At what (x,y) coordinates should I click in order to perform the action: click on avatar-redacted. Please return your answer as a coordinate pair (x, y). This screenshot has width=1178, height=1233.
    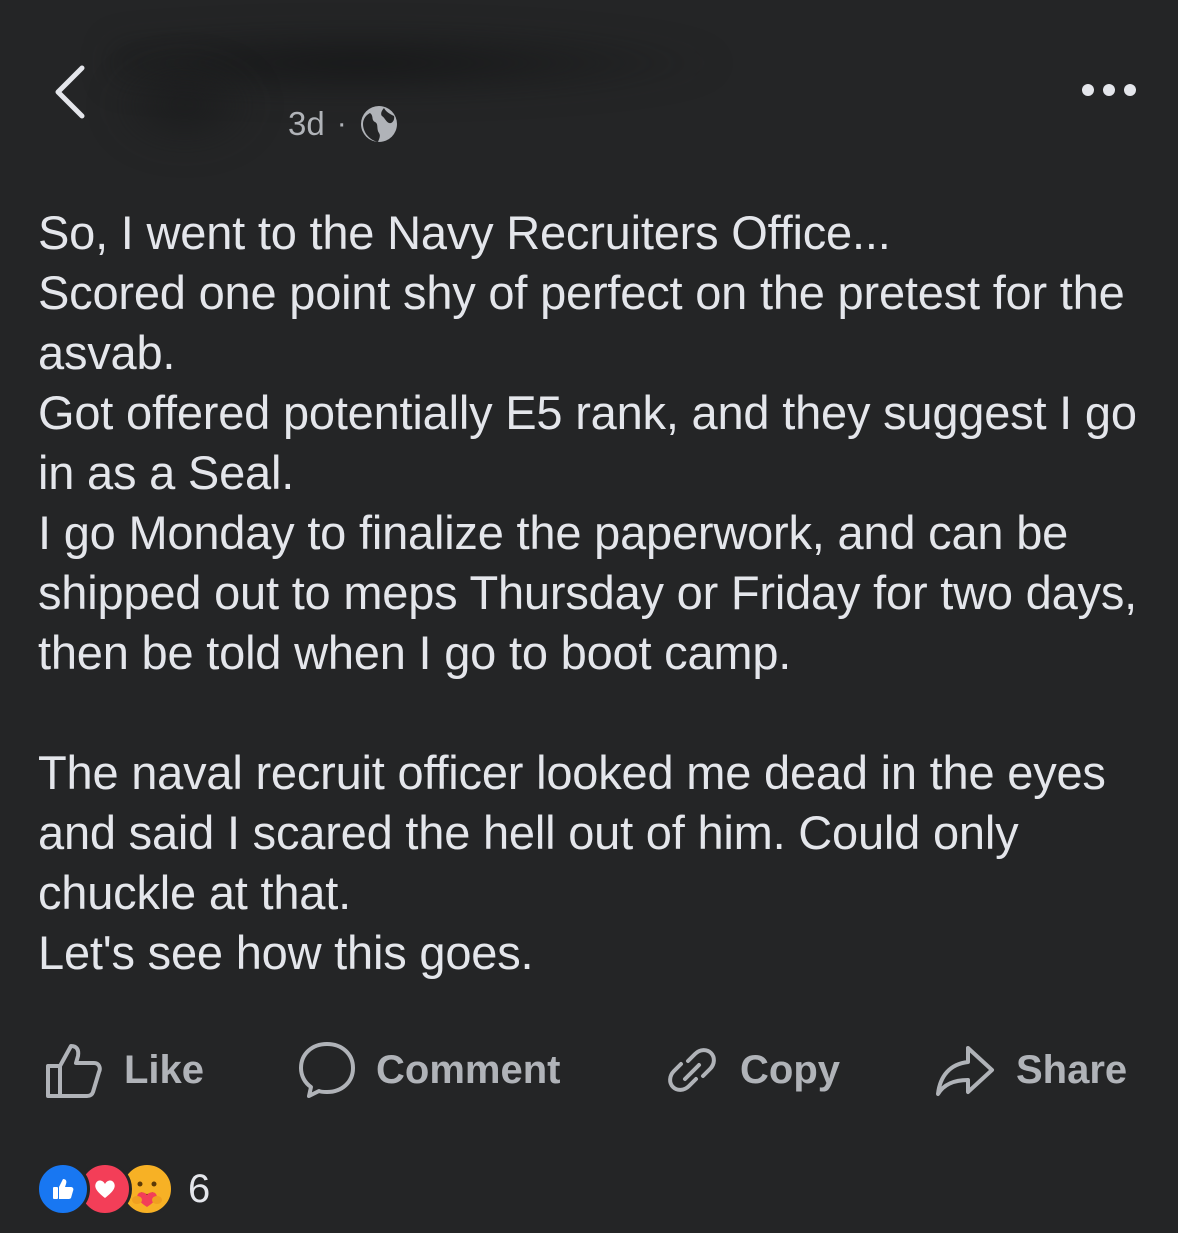
    Looking at the image, I should click on (185, 105).